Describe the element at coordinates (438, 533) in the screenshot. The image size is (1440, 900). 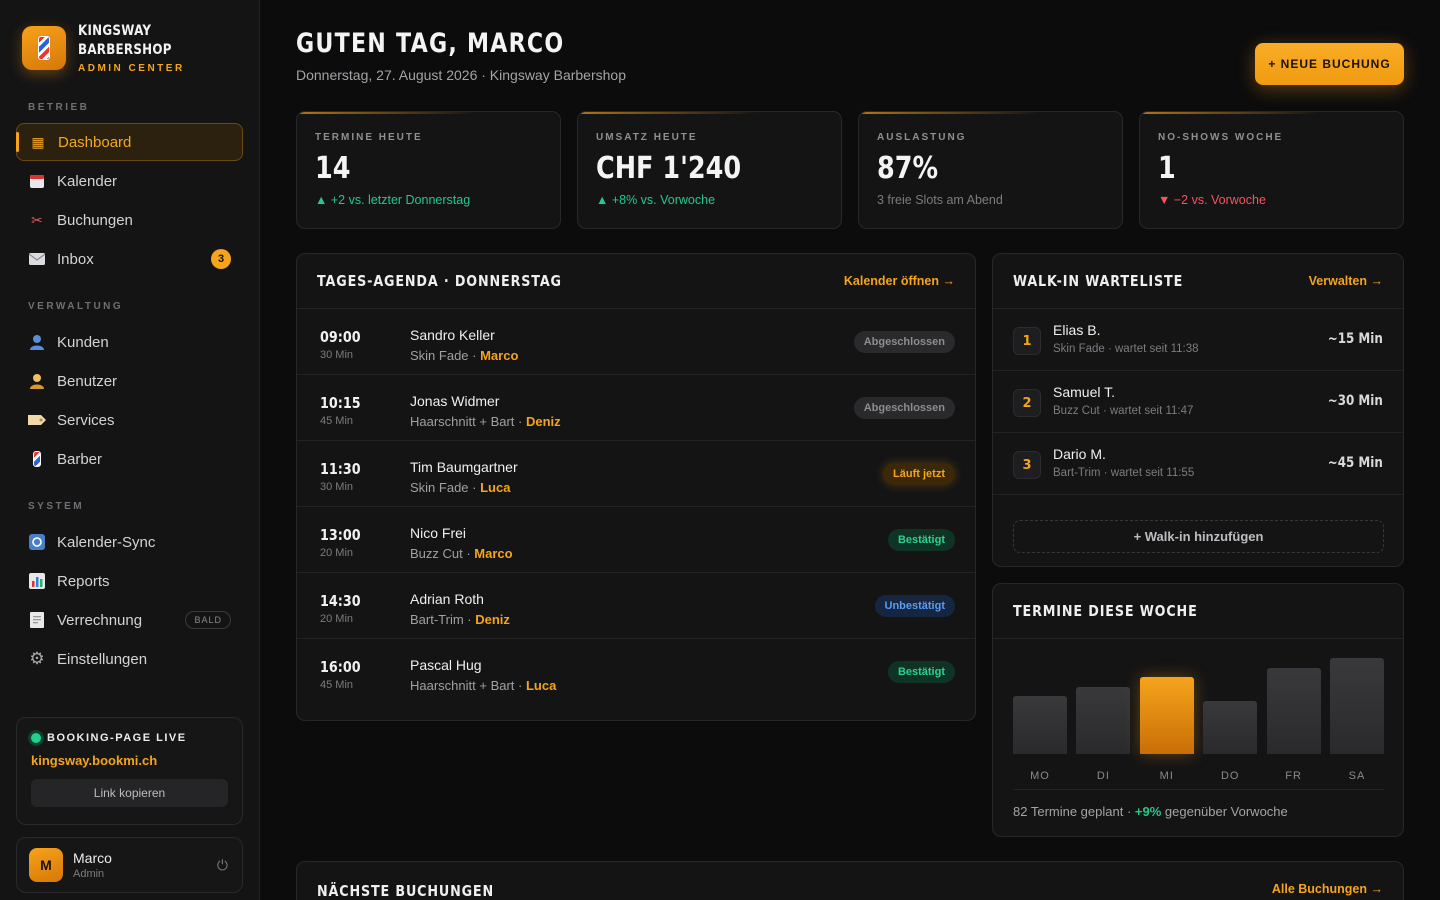
I see `client-name: Nico Frei` at that location.